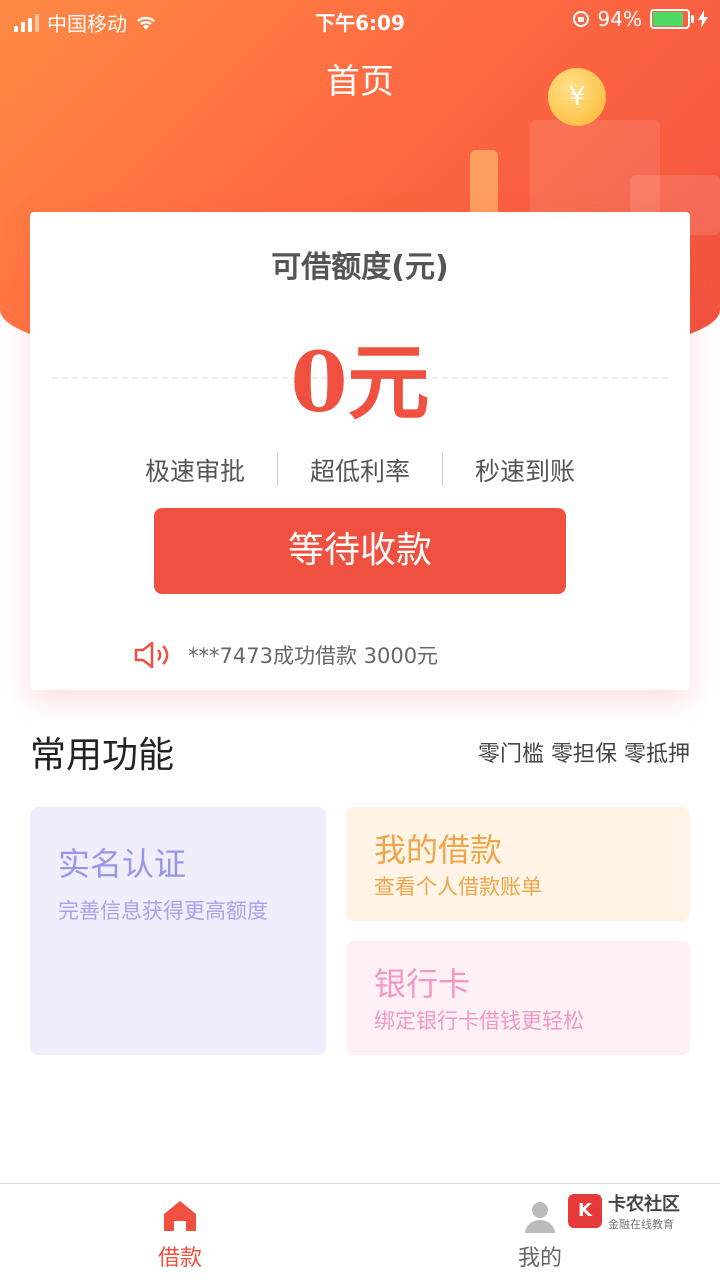 The height and width of the screenshot is (1280, 720). I want to click on tile-subtitle: 绑定银行卡借钱更轻松, so click(479, 1021).